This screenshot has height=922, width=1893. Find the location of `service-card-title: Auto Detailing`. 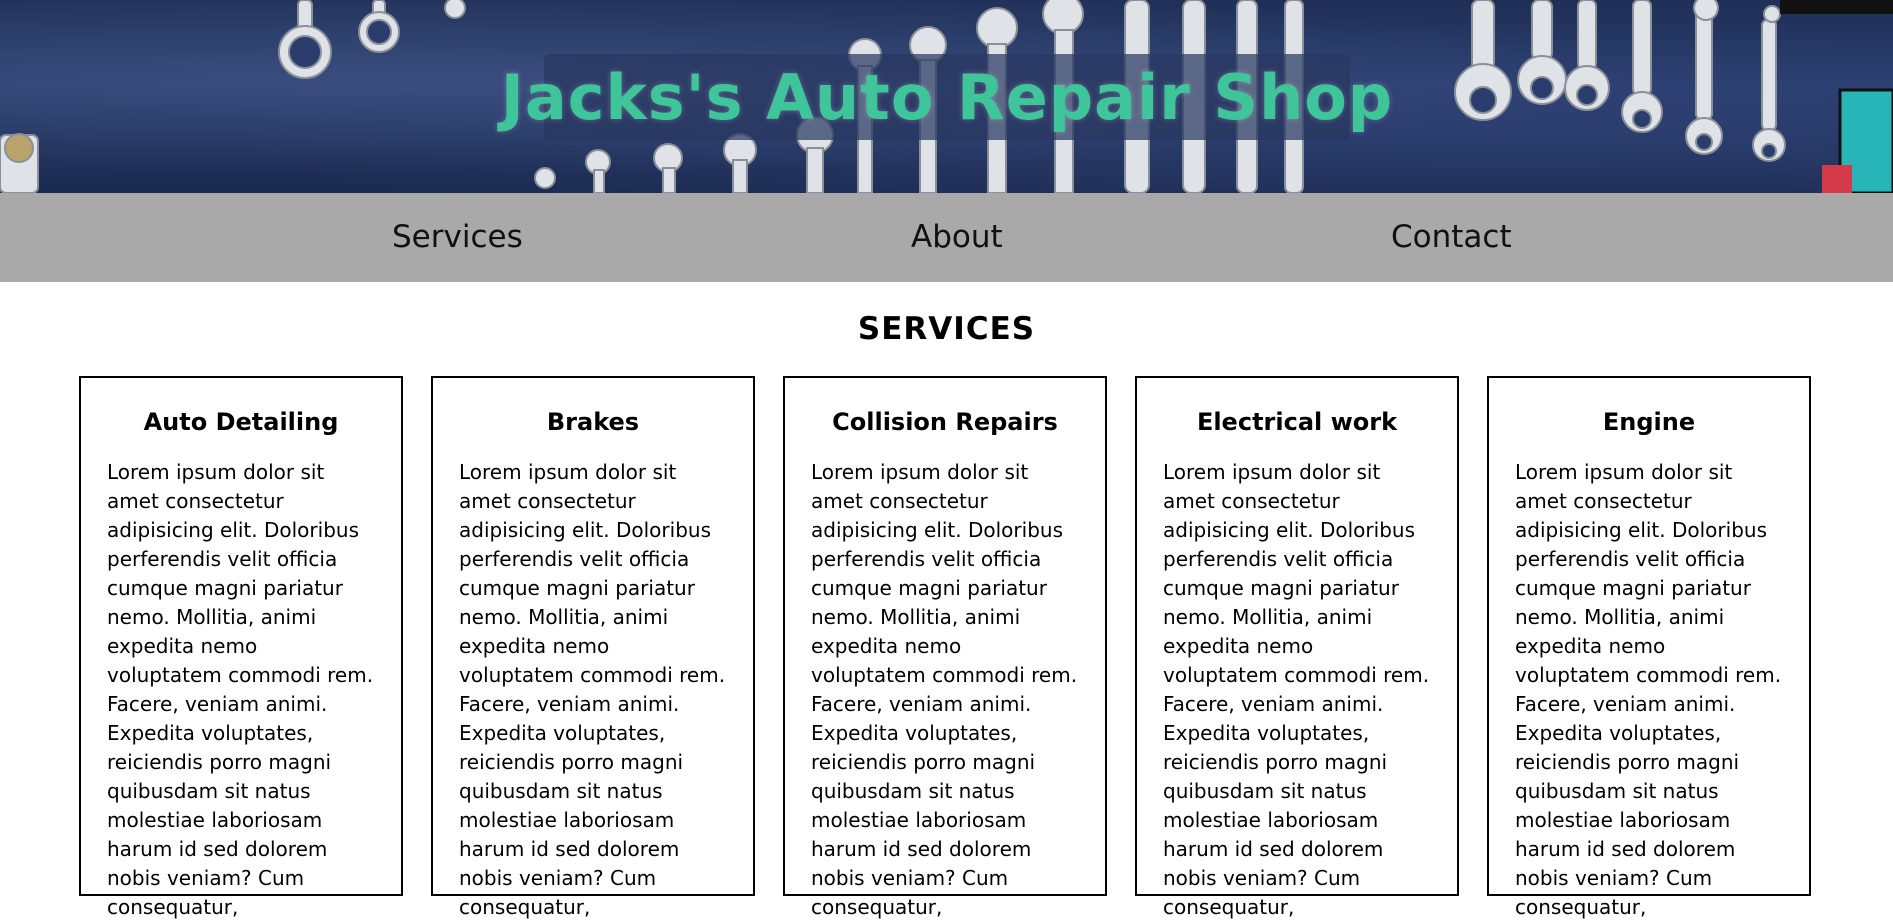

service-card-title: Auto Detailing is located at coordinates (241, 422).